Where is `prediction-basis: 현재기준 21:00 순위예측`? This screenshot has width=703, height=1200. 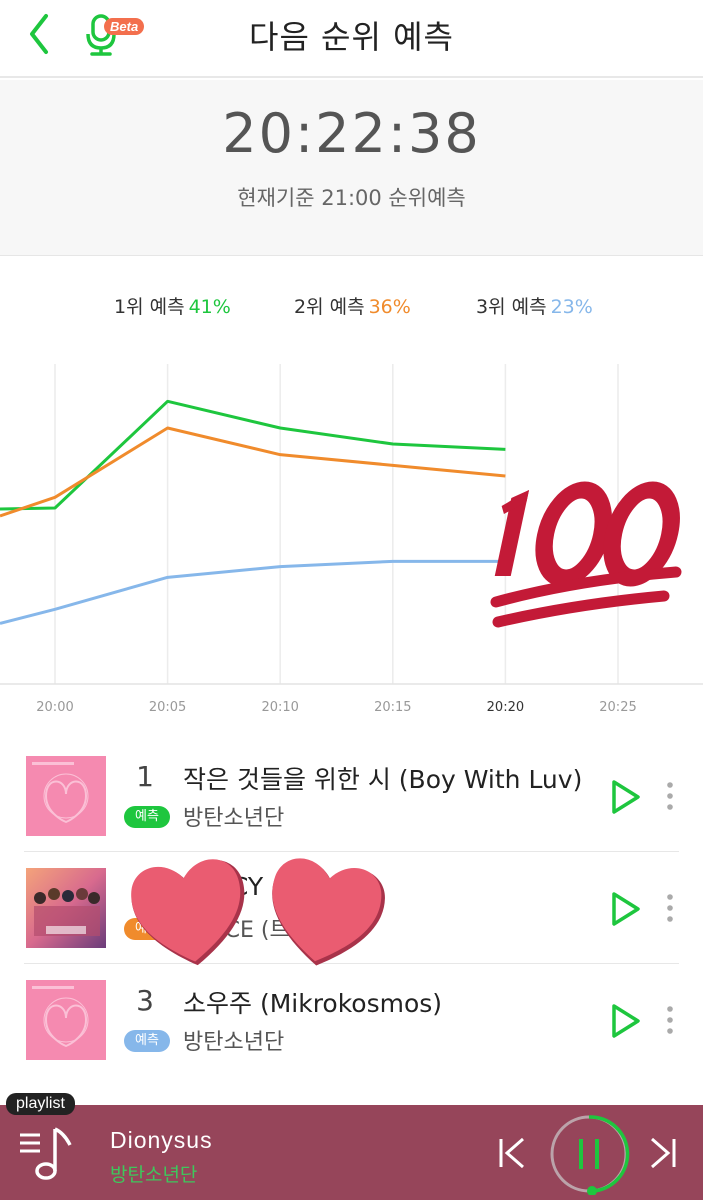 prediction-basis: 현재기준 21:00 순위예측 is located at coordinates (351, 198).